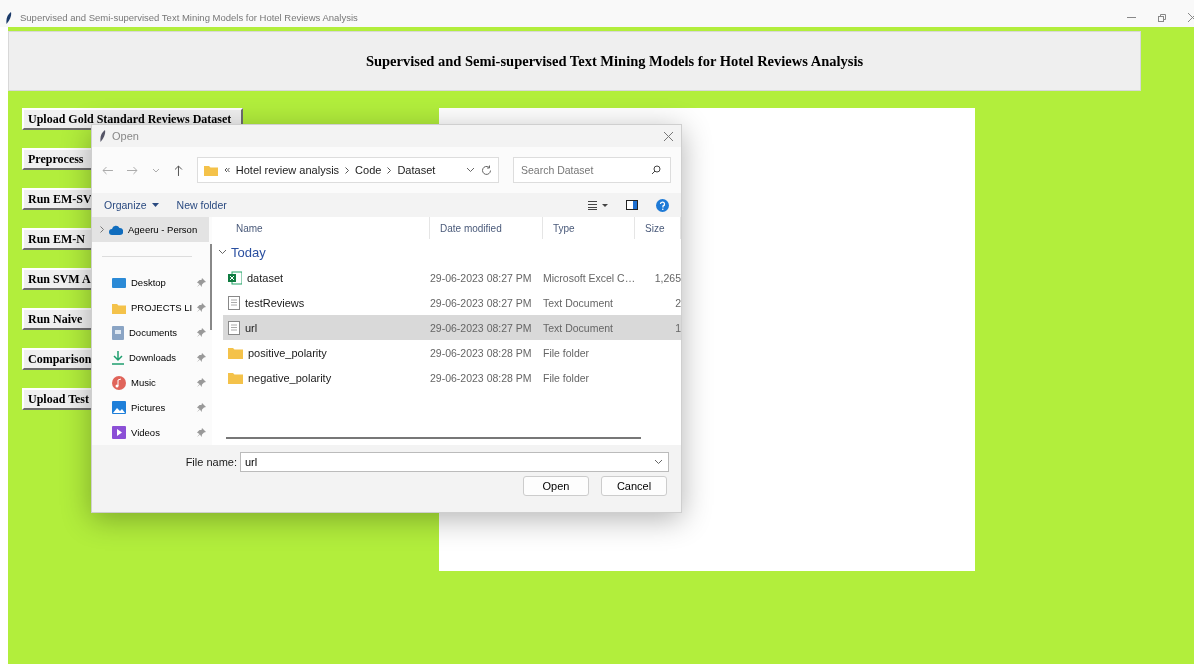 This screenshot has height=664, width=1194. What do you see at coordinates (556, 486) in the screenshot?
I see `open-button: Open` at bounding box center [556, 486].